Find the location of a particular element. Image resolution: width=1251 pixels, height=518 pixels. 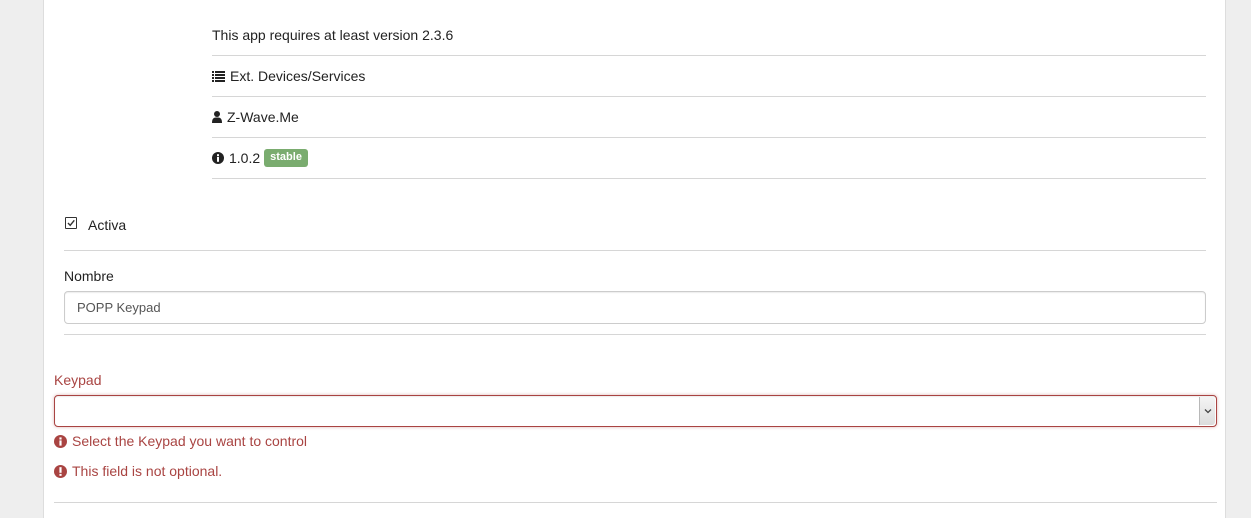

chevron-down-icon is located at coordinates (1207, 411).